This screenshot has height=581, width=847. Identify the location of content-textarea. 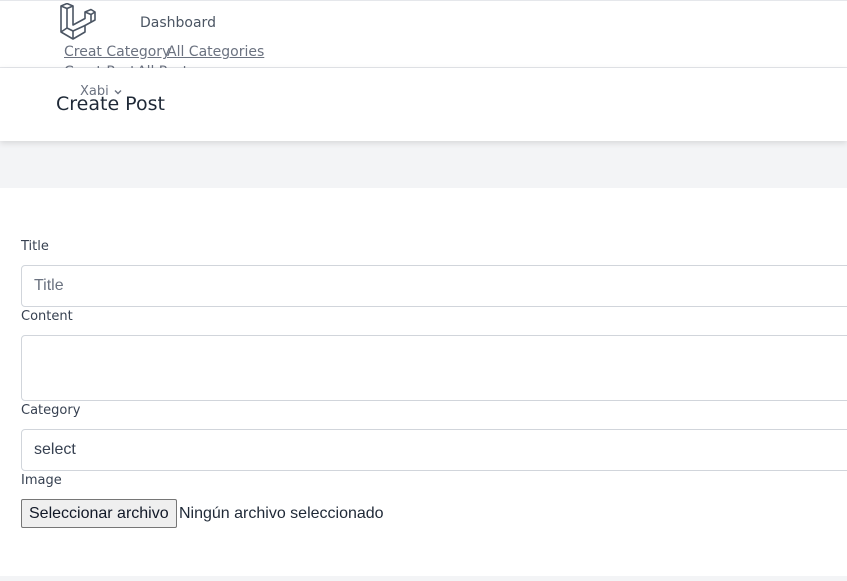
(434, 368).